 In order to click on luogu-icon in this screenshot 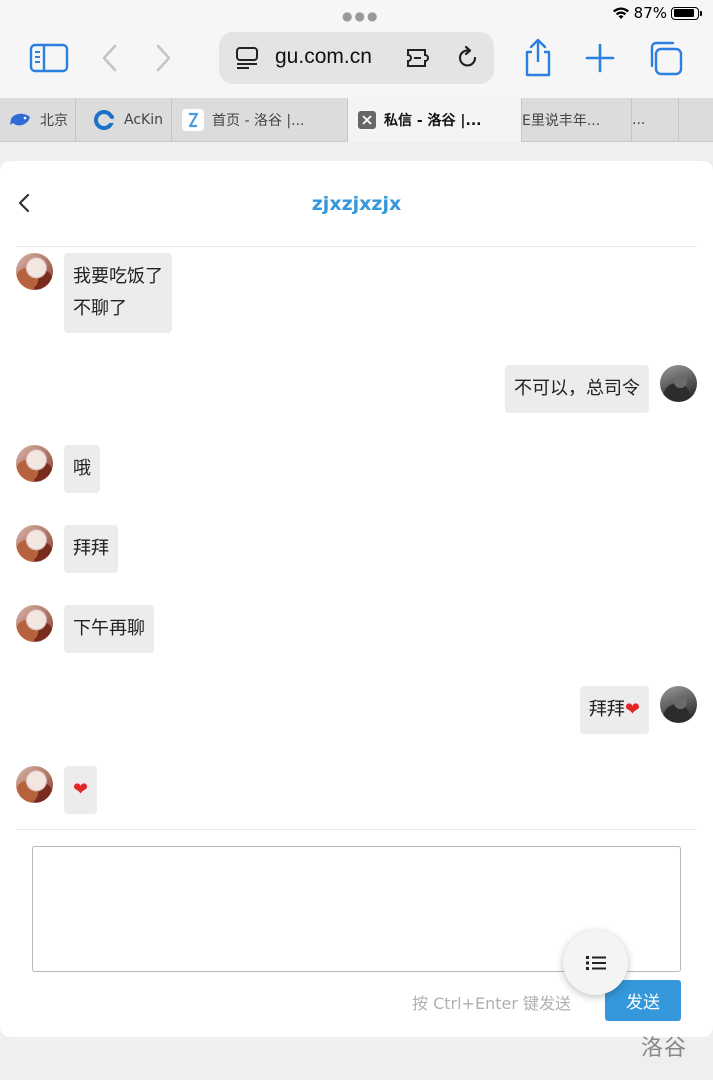, I will do `click(193, 120)`.